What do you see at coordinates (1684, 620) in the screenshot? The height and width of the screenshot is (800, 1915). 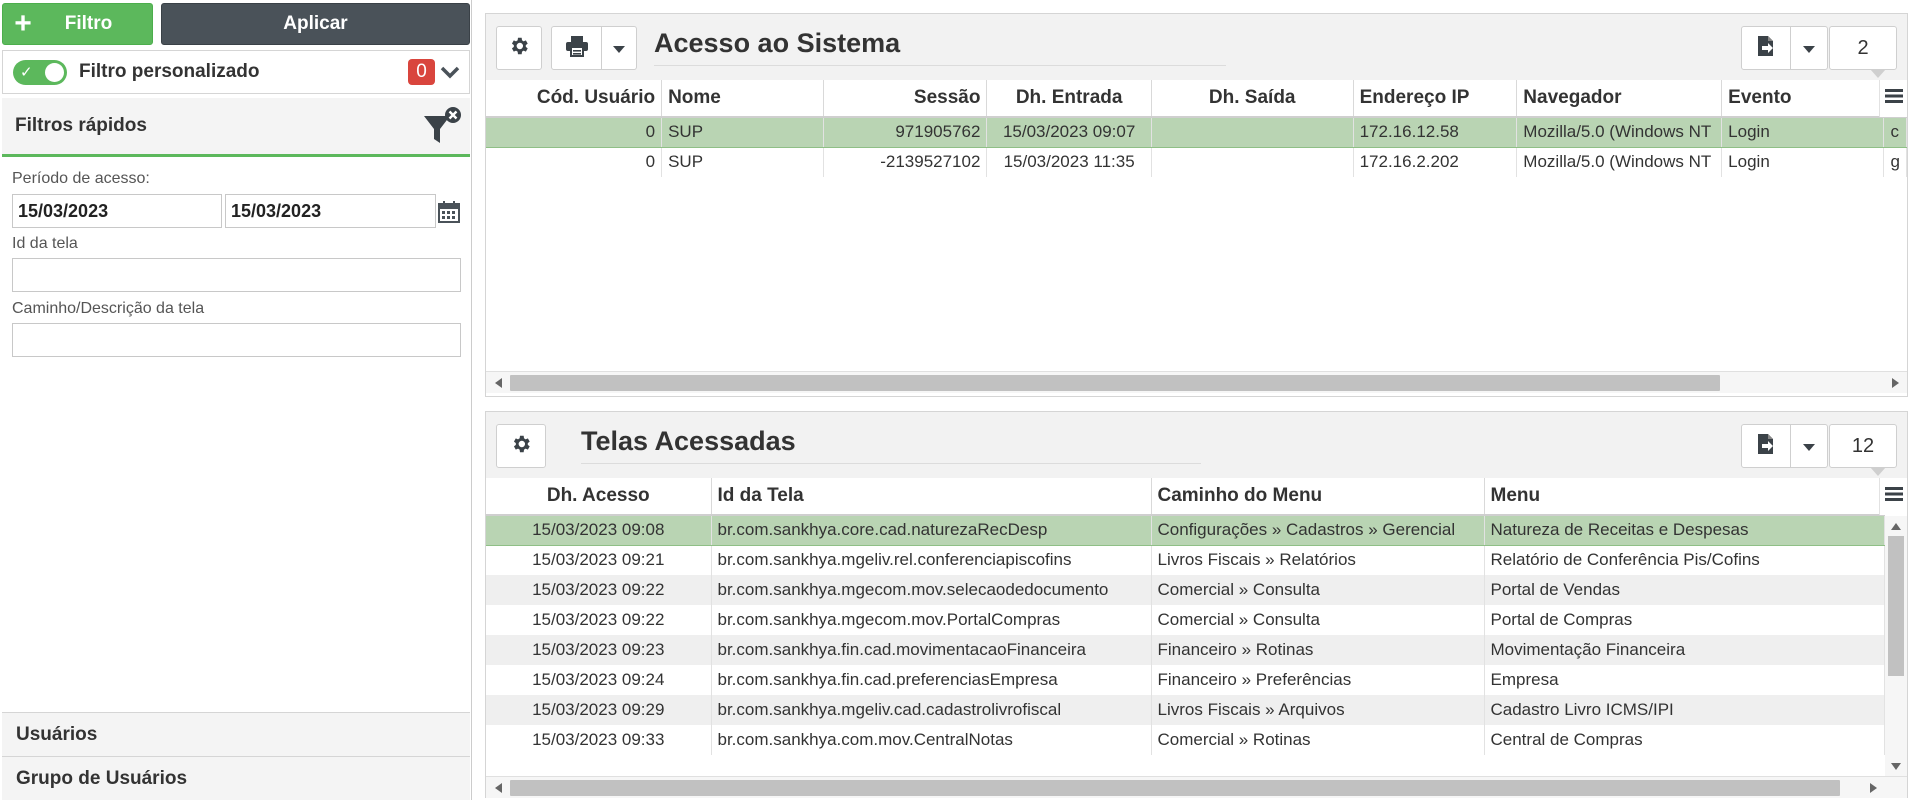 I see `cell-menu: Portal de Compras` at bounding box center [1684, 620].